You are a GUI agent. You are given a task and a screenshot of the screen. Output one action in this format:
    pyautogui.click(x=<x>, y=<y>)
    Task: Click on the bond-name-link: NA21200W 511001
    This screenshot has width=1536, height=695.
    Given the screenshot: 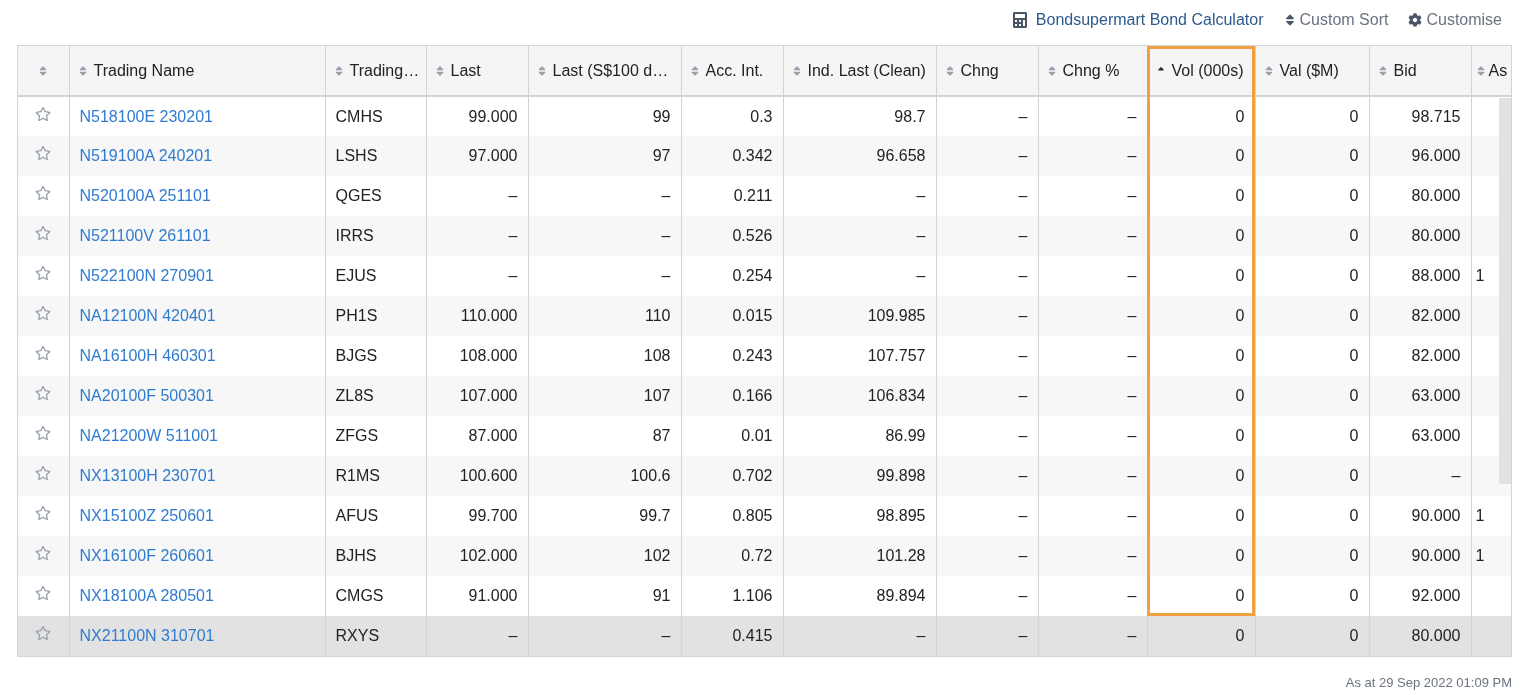 What is the action you would take?
    pyautogui.click(x=148, y=435)
    